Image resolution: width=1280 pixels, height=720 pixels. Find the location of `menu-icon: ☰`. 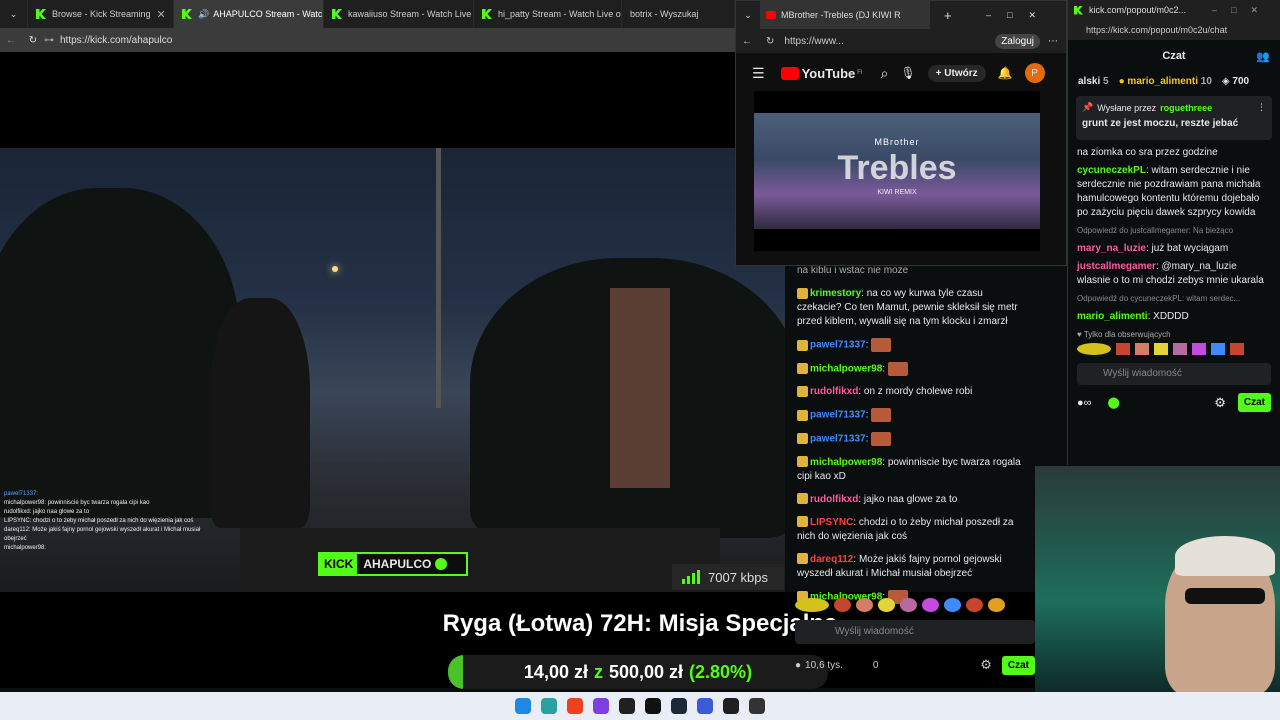

menu-icon: ☰ is located at coordinates (758, 73).